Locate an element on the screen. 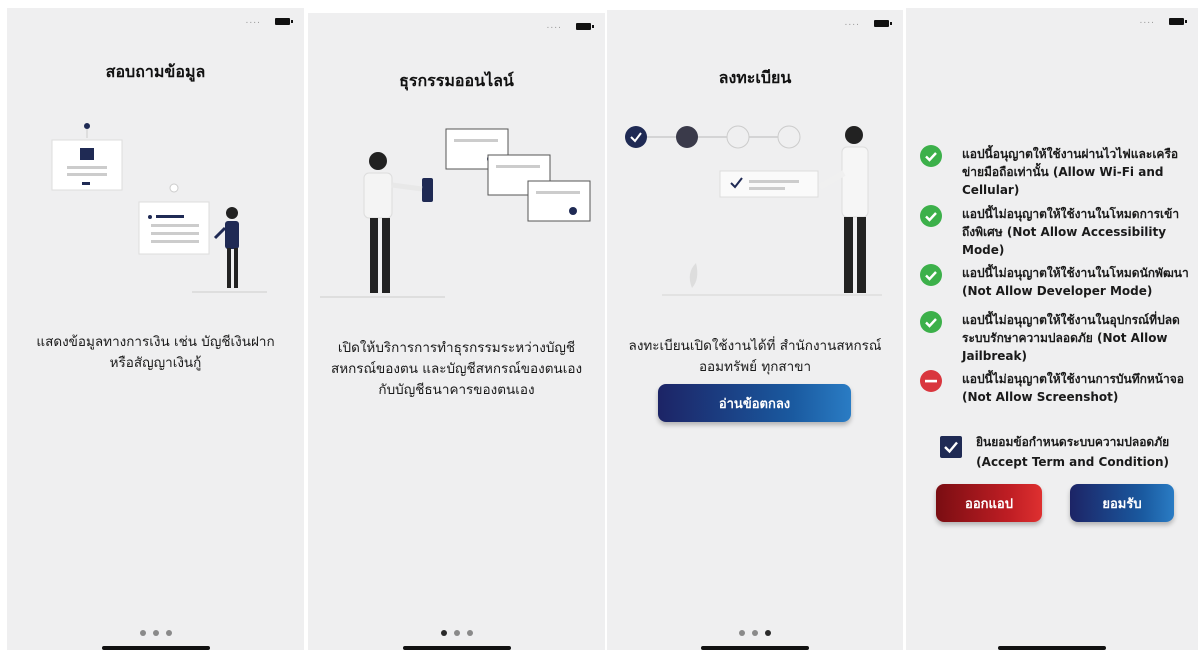 This screenshot has height=650, width=1198. accept-terms-label-line: ยินยอมข้อกำหนดระบบความปลอดภัย is located at coordinates (1073, 442).